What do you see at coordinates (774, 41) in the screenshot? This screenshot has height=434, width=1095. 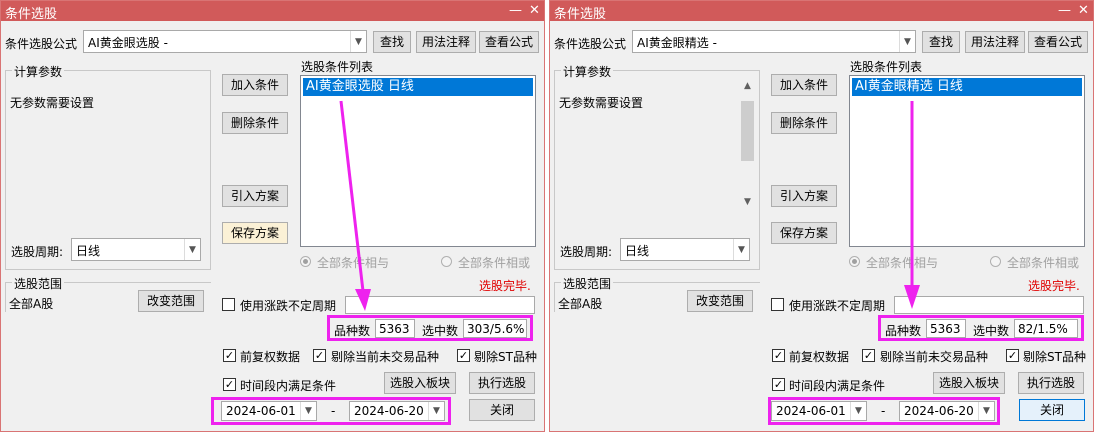 I see `formula-select: AI黄金眼精选 - ▼` at bounding box center [774, 41].